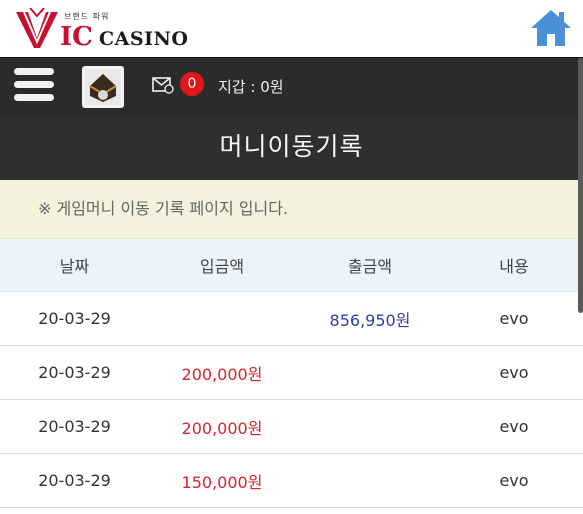 The image size is (583, 514). I want to click on unread-count-badge: 0, so click(192, 84).